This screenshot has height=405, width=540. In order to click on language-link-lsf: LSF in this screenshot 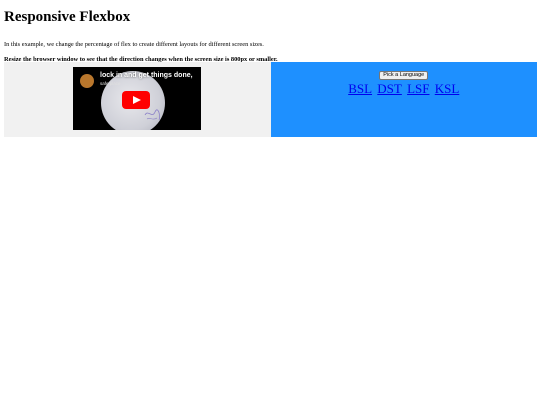, I will do `click(418, 88)`.